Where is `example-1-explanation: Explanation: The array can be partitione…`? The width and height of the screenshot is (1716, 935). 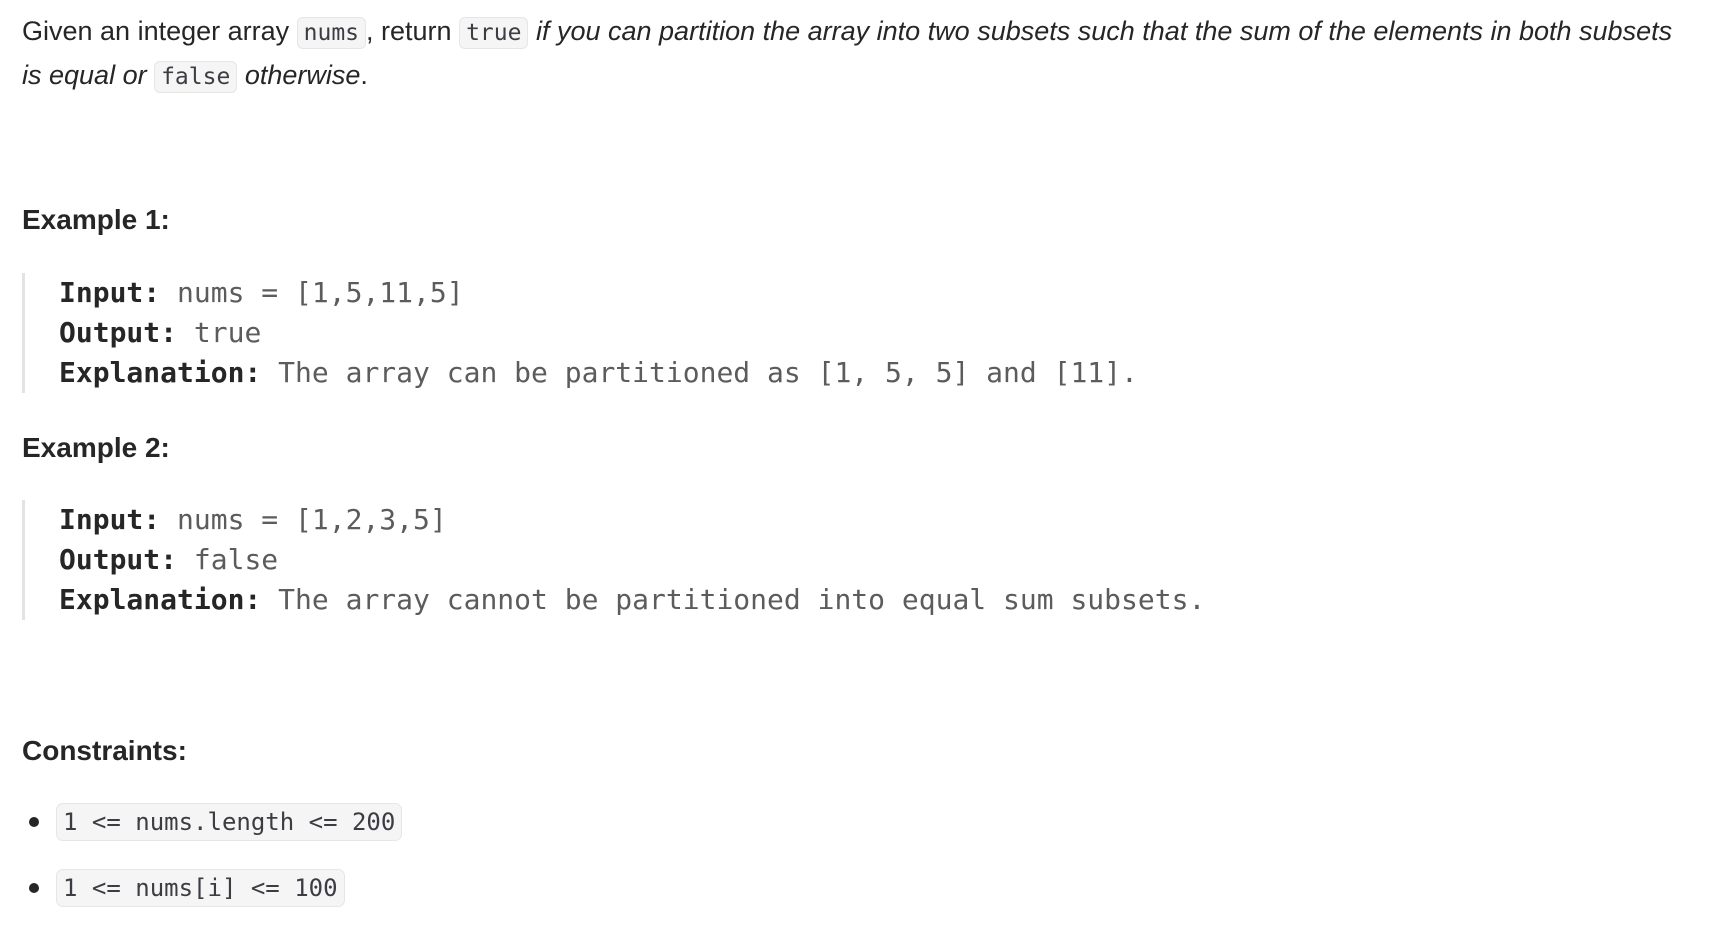
example-1-explanation: Explanation: The array can be partitione… is located at coordinates (598, 373).